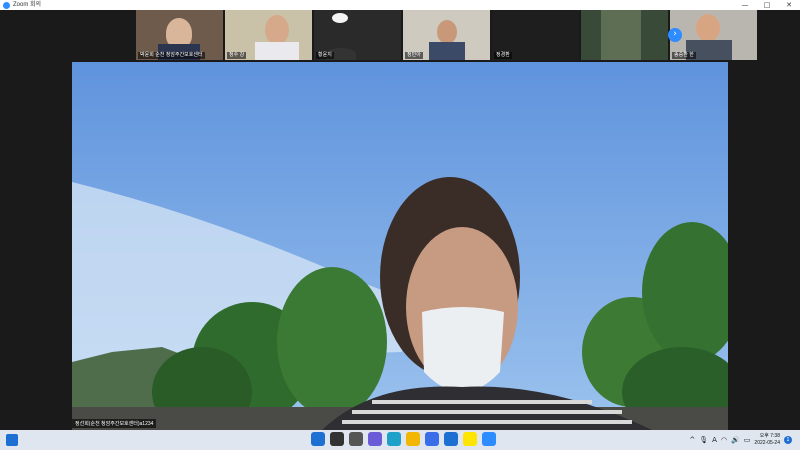 The image size is (800, 450). What do you see at coordinates (12, 440) in the screenshot?
I see `widgets-icon` at bounding box center [12, 440].